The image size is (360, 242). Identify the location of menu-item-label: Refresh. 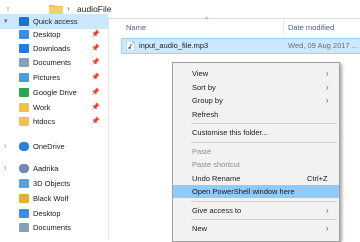
(205, 114).